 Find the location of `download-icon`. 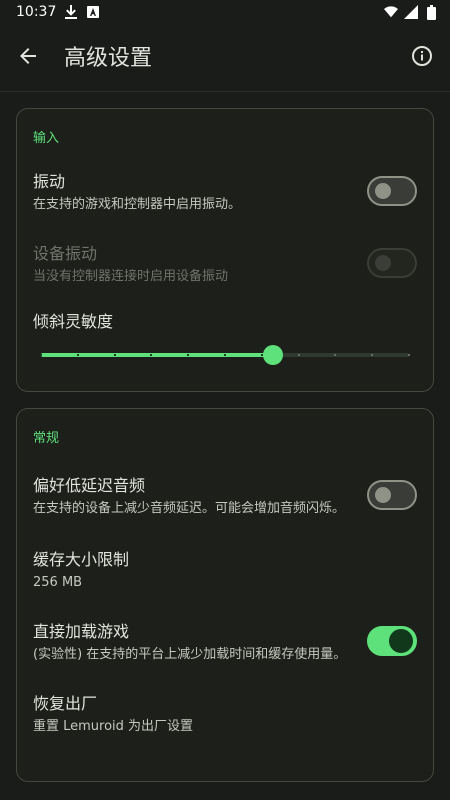

download-icon is located at coordinates (71, 12).